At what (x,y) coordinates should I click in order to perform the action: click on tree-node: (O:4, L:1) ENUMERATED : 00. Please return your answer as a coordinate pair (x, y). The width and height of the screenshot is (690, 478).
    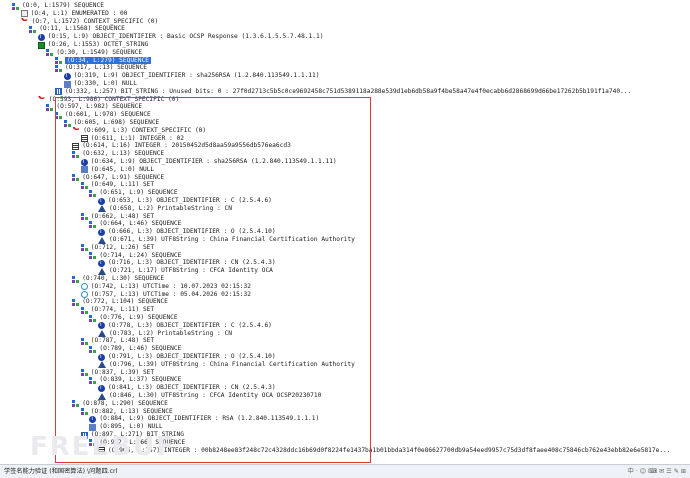
    Looking at the image, I should click on (74, 13).